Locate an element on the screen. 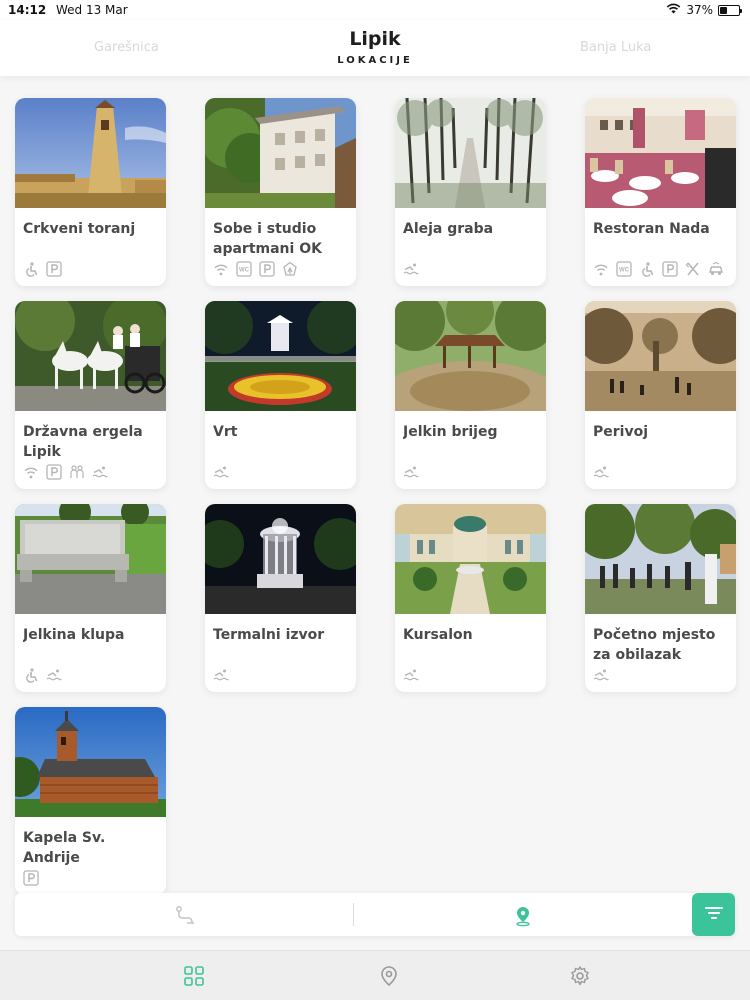 The width and height of the screenshot is (750, 1000). location-card: Kapela Sv. Andrije is located at coordinates (90, 801).